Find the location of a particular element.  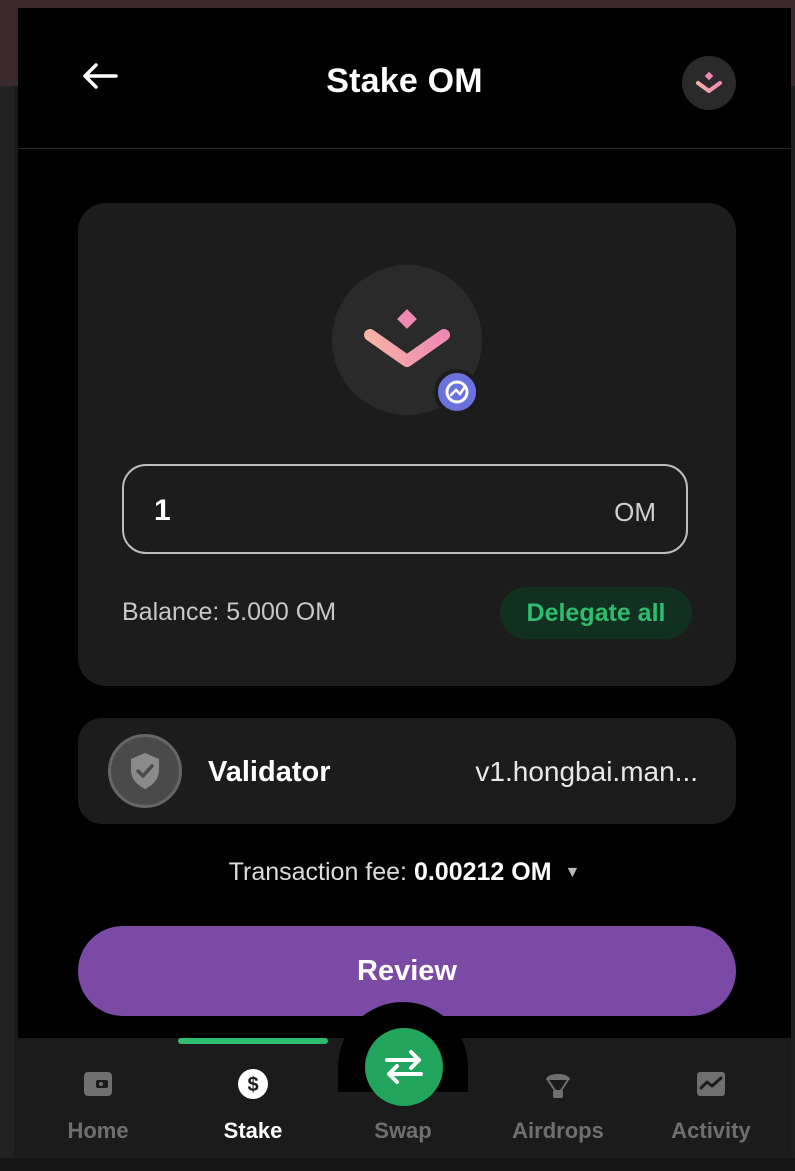

nav-home: Home is located at coordinates (98, 1098).